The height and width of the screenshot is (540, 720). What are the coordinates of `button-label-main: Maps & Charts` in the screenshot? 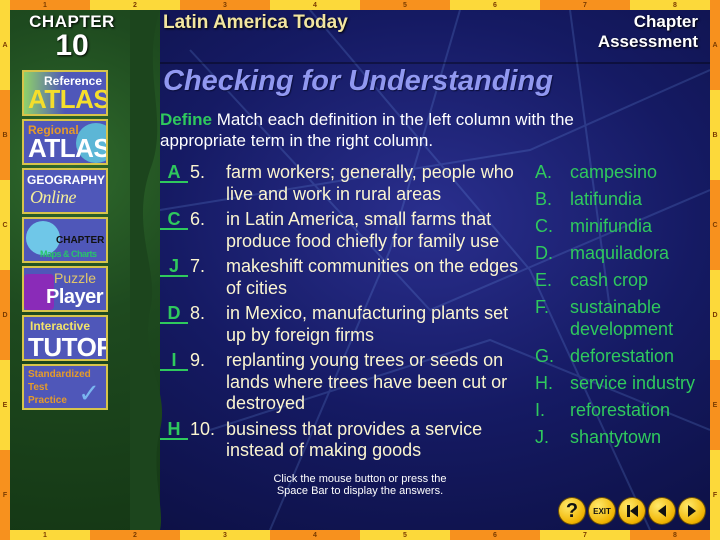 It's located at (68, 254).